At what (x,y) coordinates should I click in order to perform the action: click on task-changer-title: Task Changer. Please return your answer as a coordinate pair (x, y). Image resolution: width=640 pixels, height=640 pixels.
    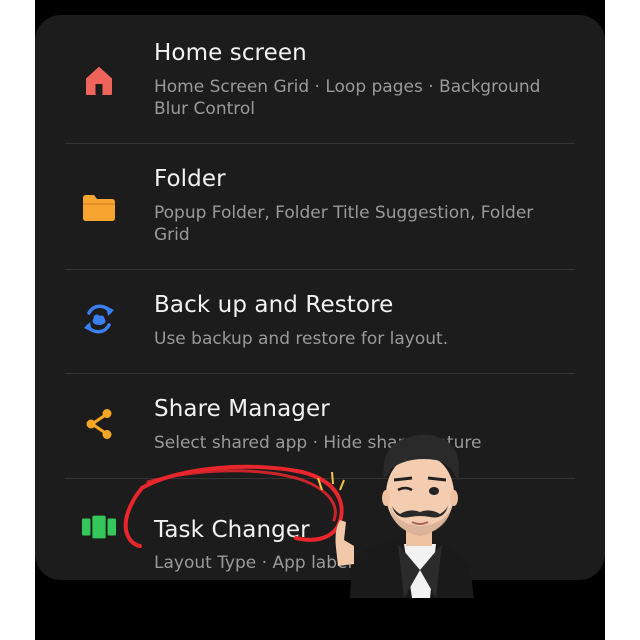
    Looking at the image, I should click on (232, 530).